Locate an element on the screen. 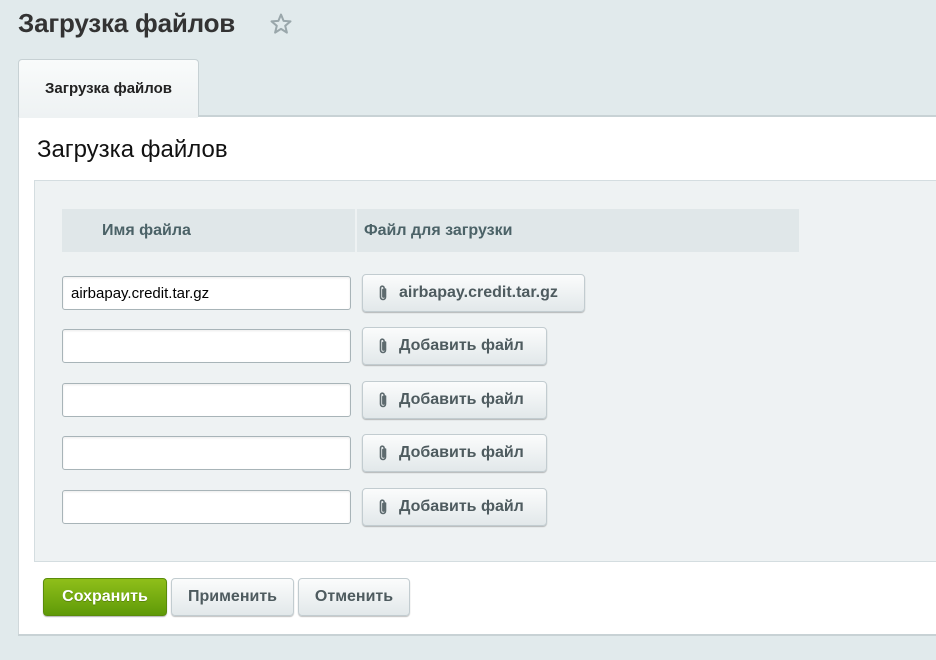 This screenshot has height=660, width=936. panel-bottom-border is located at coordinates (477, 635).